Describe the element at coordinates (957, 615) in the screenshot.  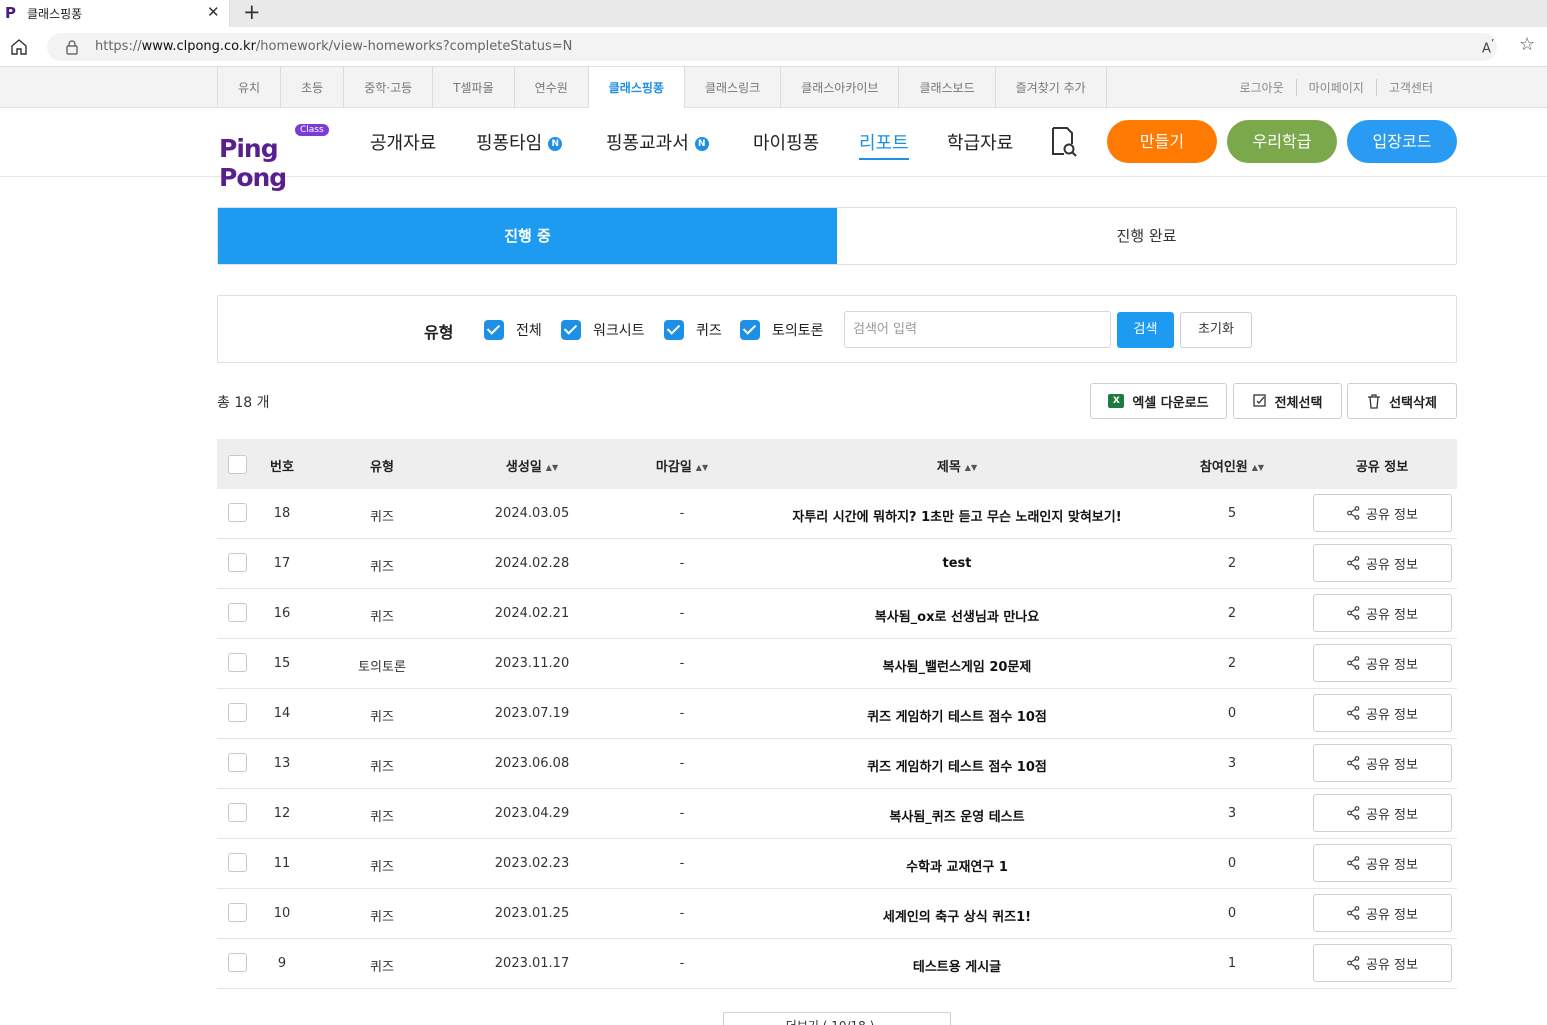
I see `cell-title: 복사됨_ox로 선생님과 만나요` at that location.